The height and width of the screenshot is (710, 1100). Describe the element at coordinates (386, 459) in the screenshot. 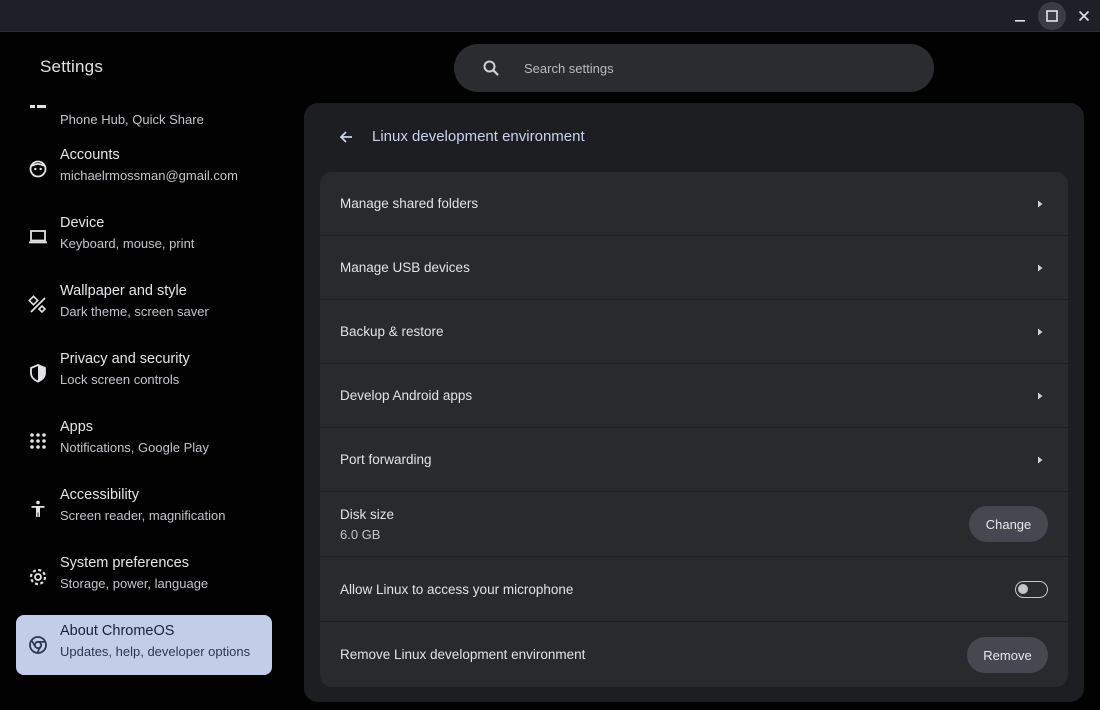

I see `row-label: Port forwarding` at that location.